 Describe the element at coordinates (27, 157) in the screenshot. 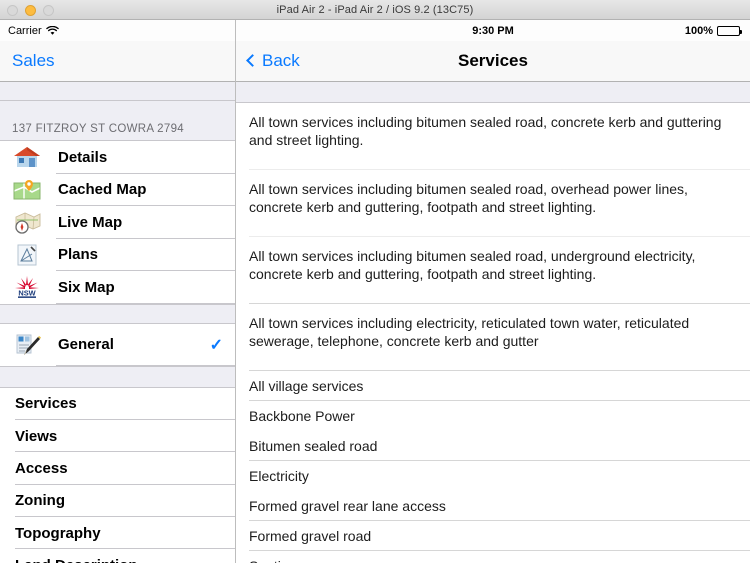

I see `house-icon` at that location.